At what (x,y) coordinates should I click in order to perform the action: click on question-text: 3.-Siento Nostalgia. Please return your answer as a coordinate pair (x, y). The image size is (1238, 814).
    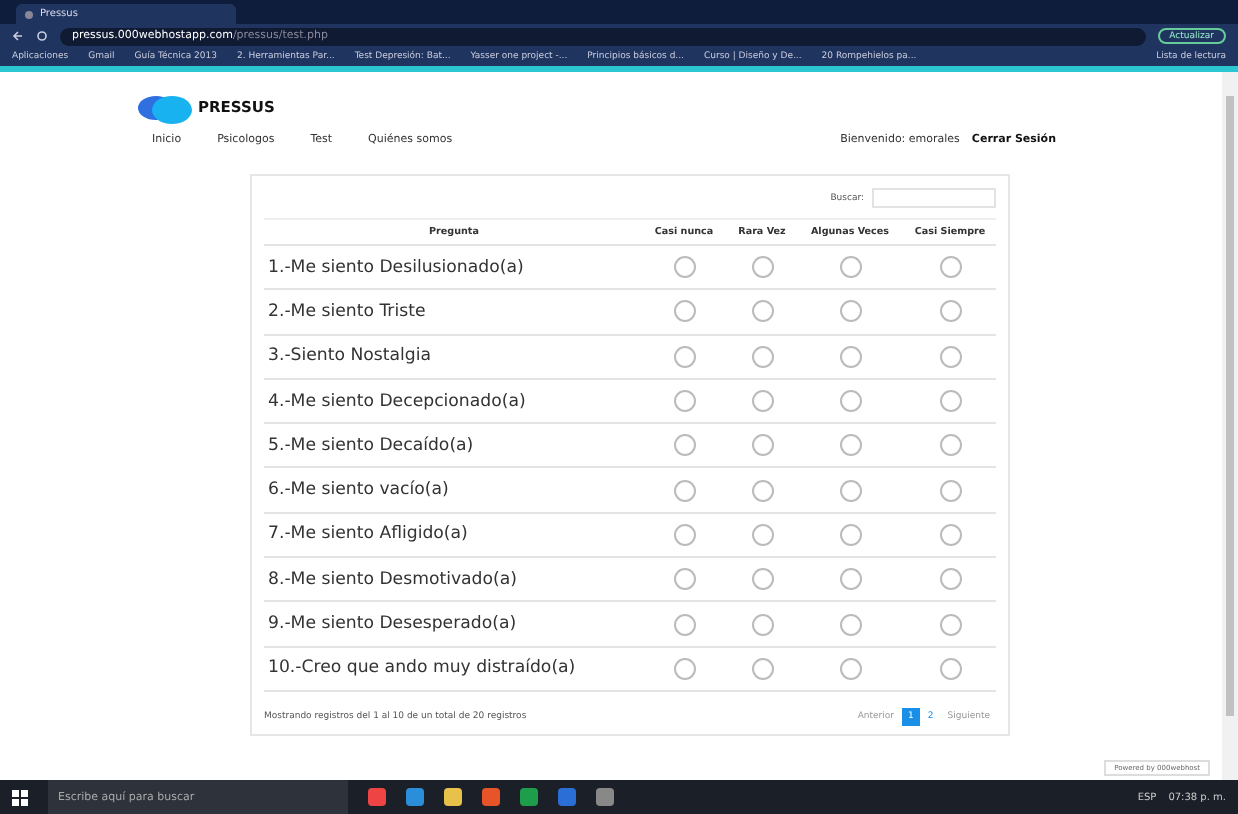
    Looking at the image, I should click on (350, 356).